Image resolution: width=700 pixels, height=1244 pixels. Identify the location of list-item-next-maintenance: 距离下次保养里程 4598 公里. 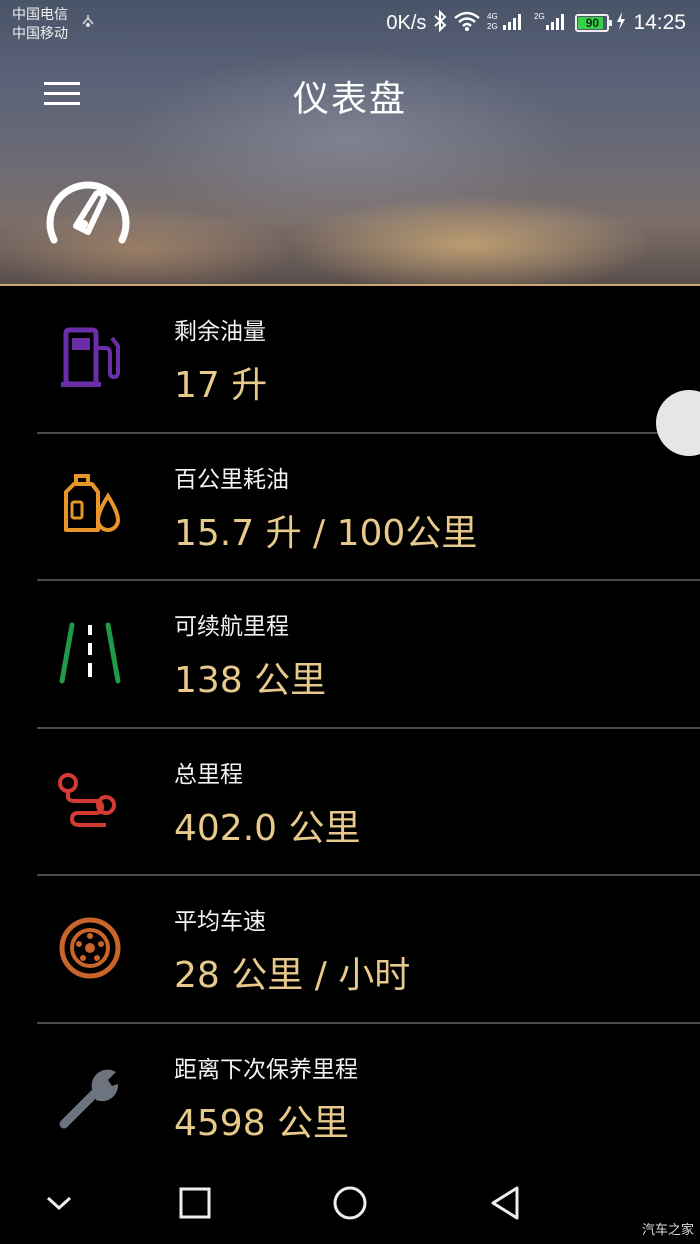
(350, 1098).